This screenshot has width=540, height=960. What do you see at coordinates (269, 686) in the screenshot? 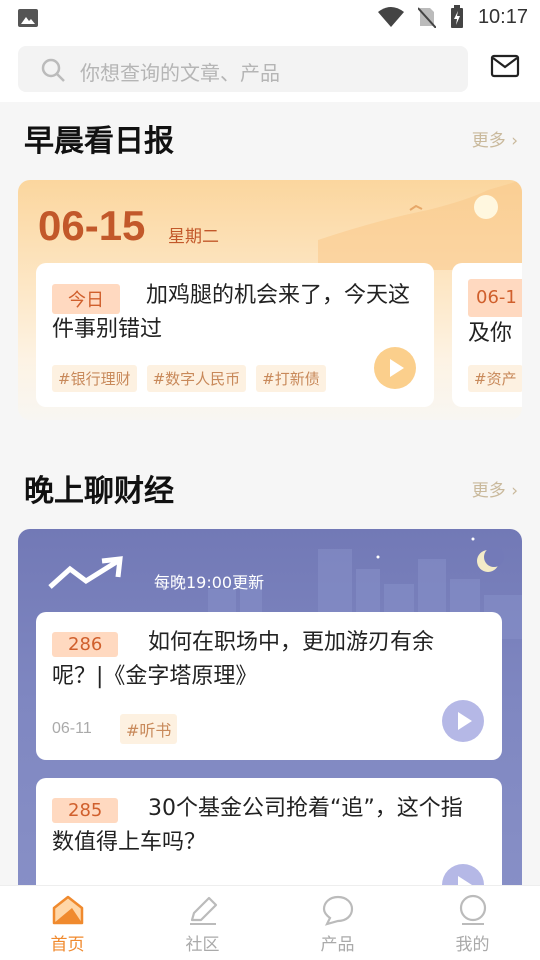
I see `episode-card: 如何在职场中，更加游刃有余呢？|《金字塔原理》 286 06-11 #听书` at bounding box center [269, 686].